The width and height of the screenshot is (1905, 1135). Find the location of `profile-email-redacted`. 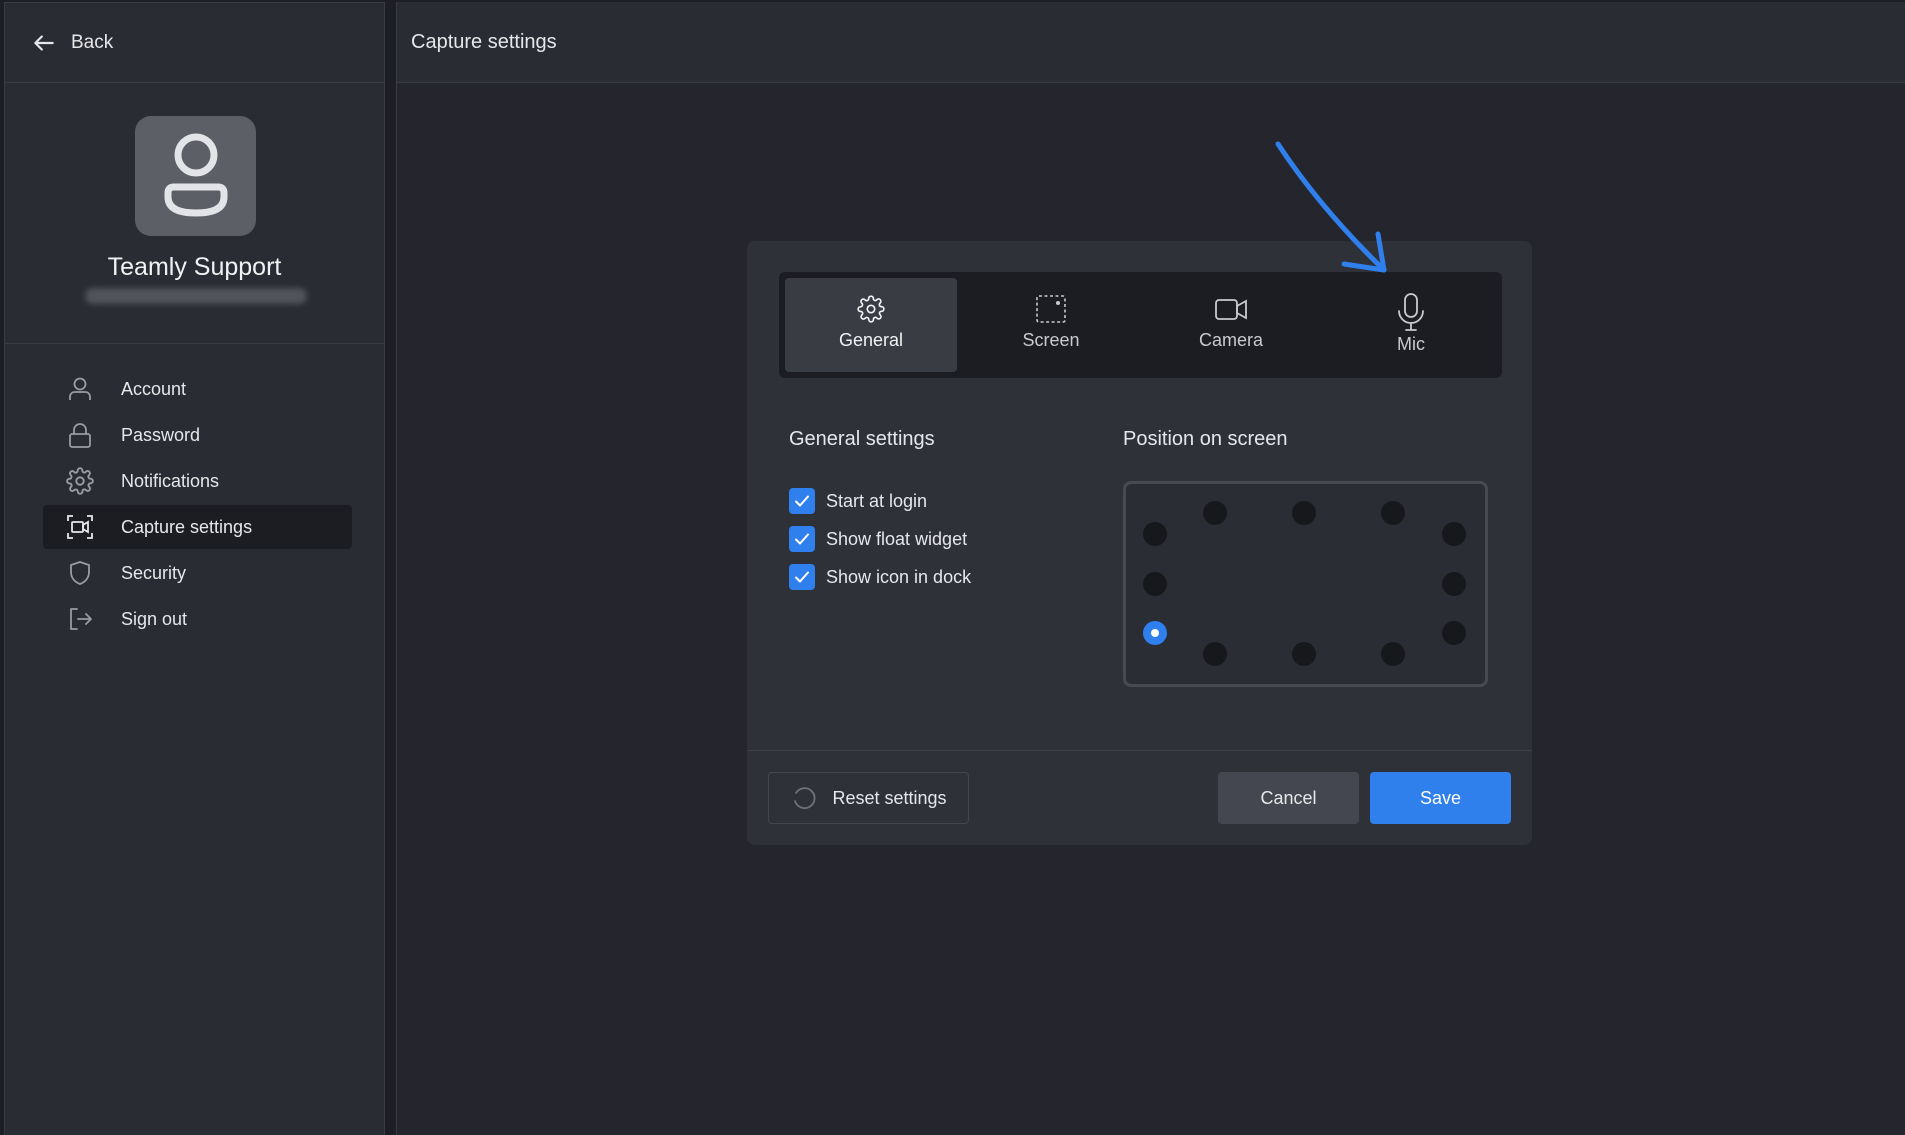

profile-email-redacted is located at coordinates (196, 296).